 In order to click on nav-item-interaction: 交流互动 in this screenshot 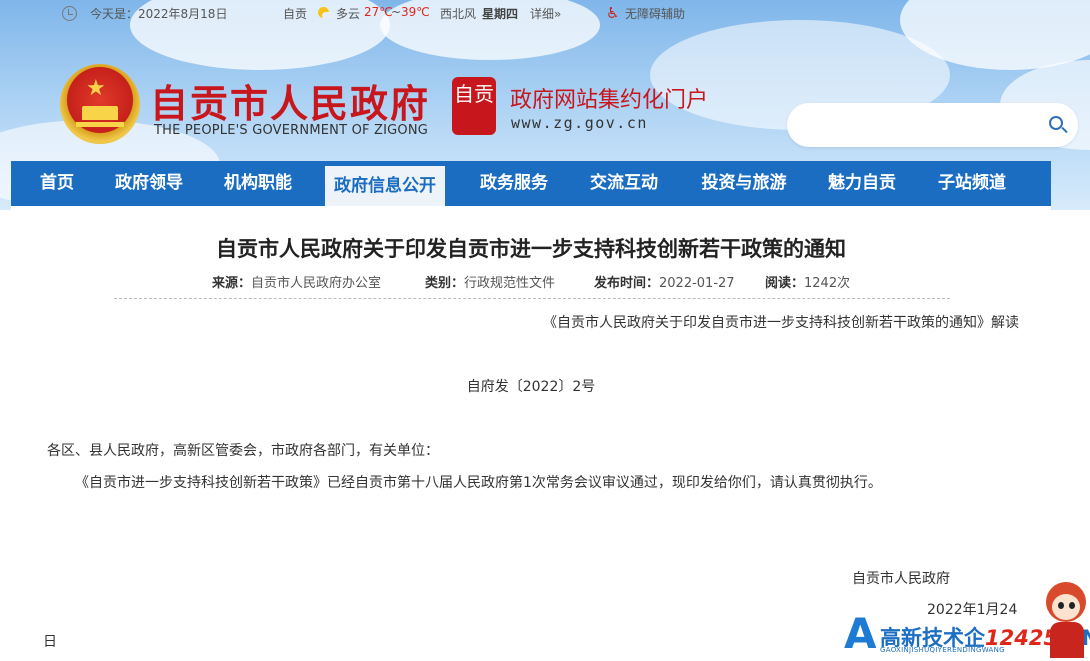, I will do `click(624, 183)`.